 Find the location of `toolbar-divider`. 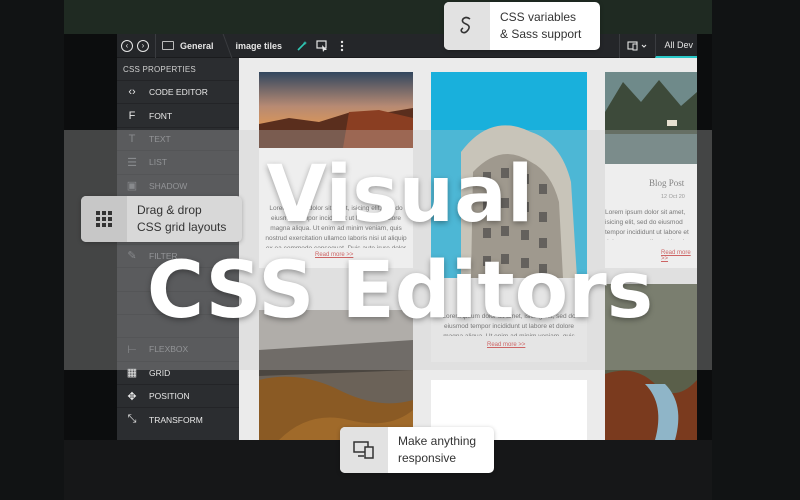

toolbar-divider is located at coordinates (155, 46).